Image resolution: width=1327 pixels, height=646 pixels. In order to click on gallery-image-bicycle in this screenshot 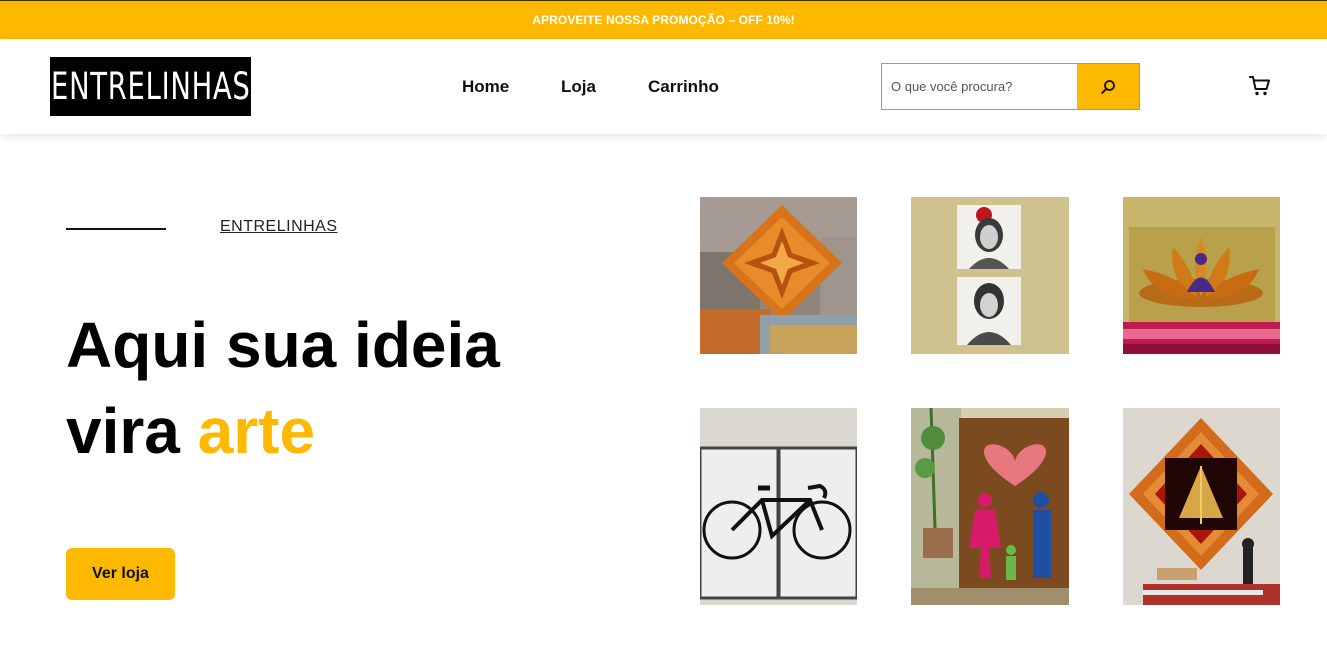, I will do `click(778, 506)`.